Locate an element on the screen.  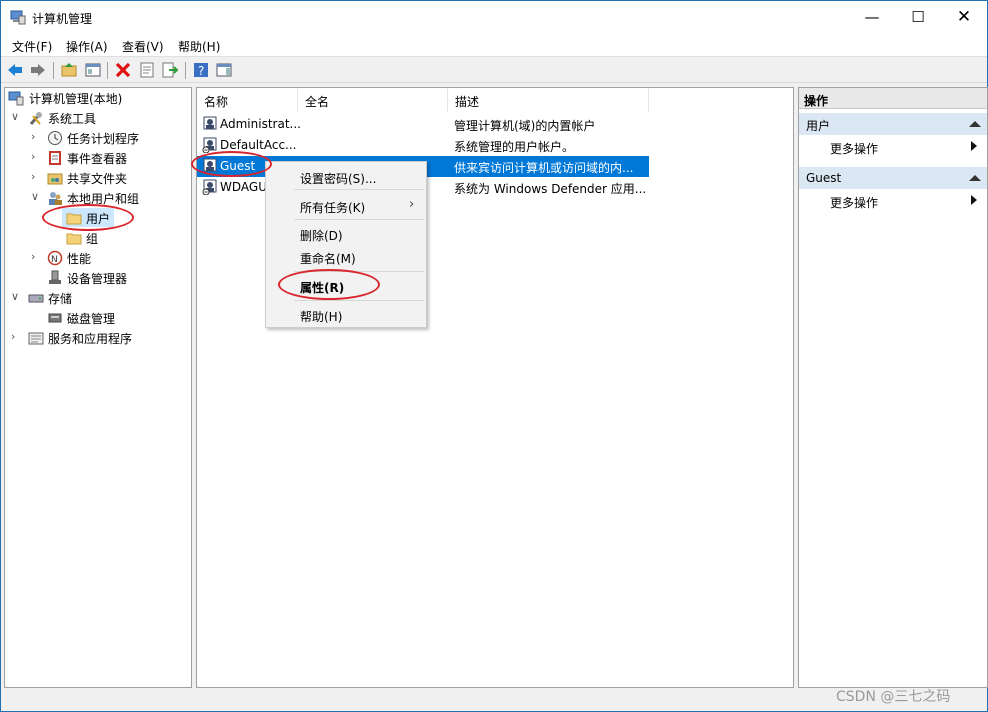
toolbar: ? is located at coordinates (494, 70).